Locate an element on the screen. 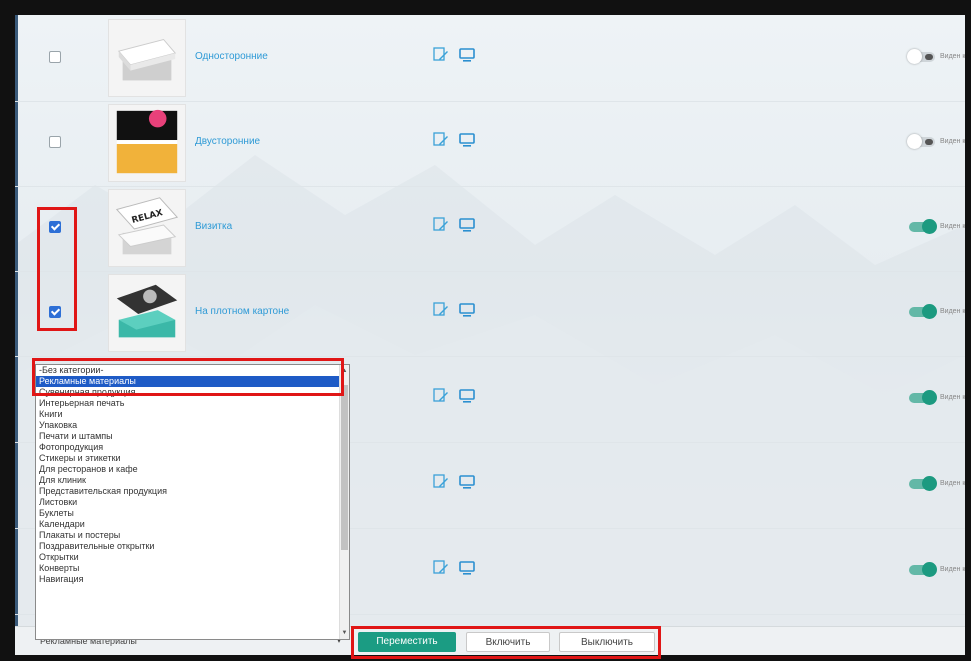 The height and width of the screenshot is (661, 971). category-option: Поздравительные открытки is located at coordinates (192, 546).